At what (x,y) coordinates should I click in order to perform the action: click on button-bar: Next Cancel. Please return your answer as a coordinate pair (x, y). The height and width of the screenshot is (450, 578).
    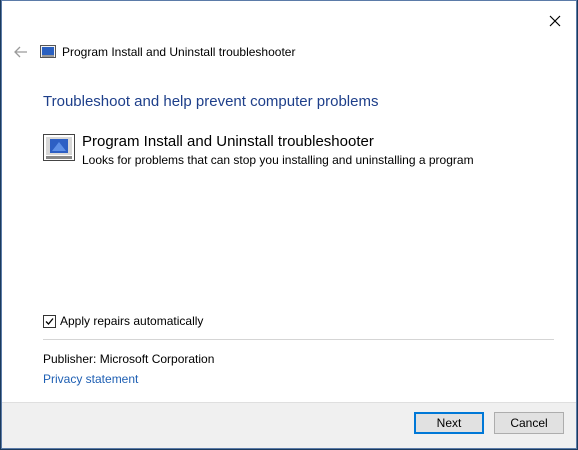
    Looking at the image, I should click on (289, 425).